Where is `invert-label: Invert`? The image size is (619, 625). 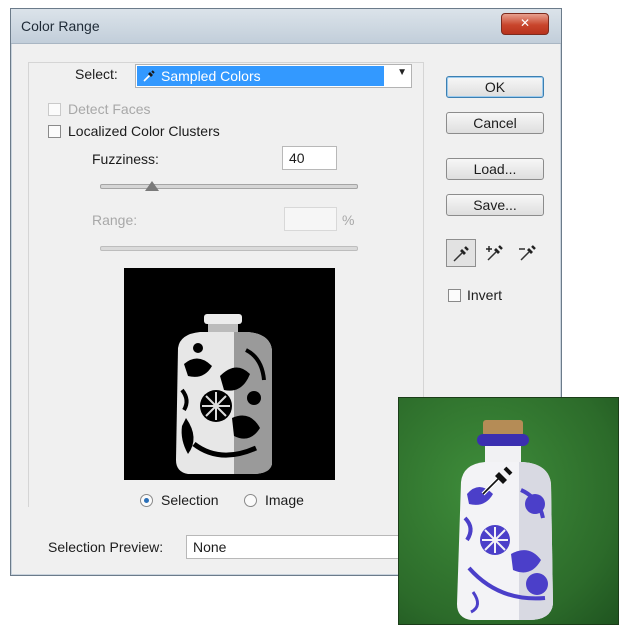
invert-label: Invert is located at coordinates (485, 295).